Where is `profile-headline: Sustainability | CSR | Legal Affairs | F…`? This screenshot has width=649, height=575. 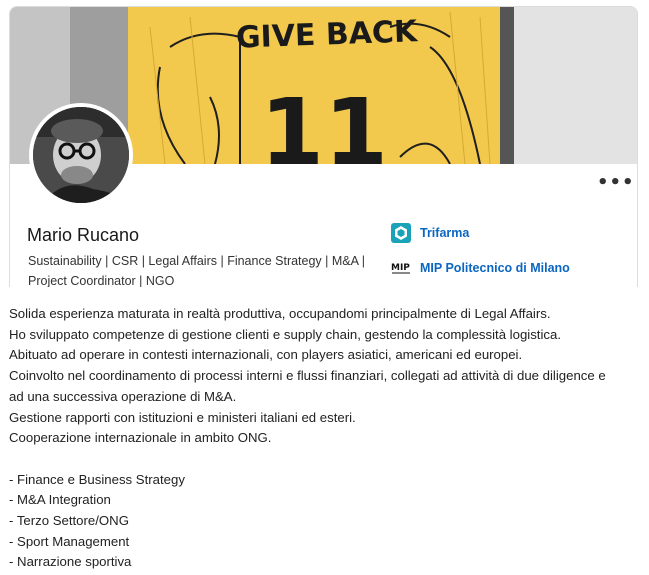 profile-headline: Sustainability | CSR | Legal Affairs | F… is located at coordinates (200, 269).